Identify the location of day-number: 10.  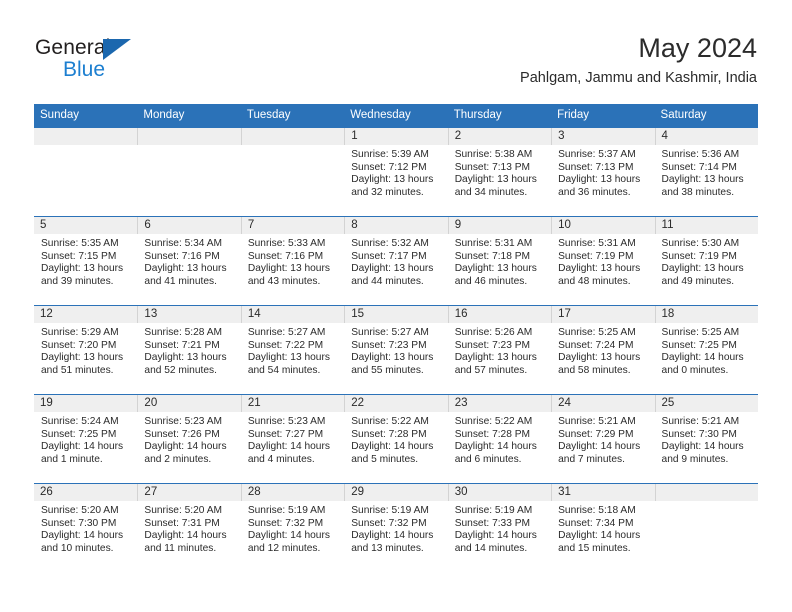
(603, 225).